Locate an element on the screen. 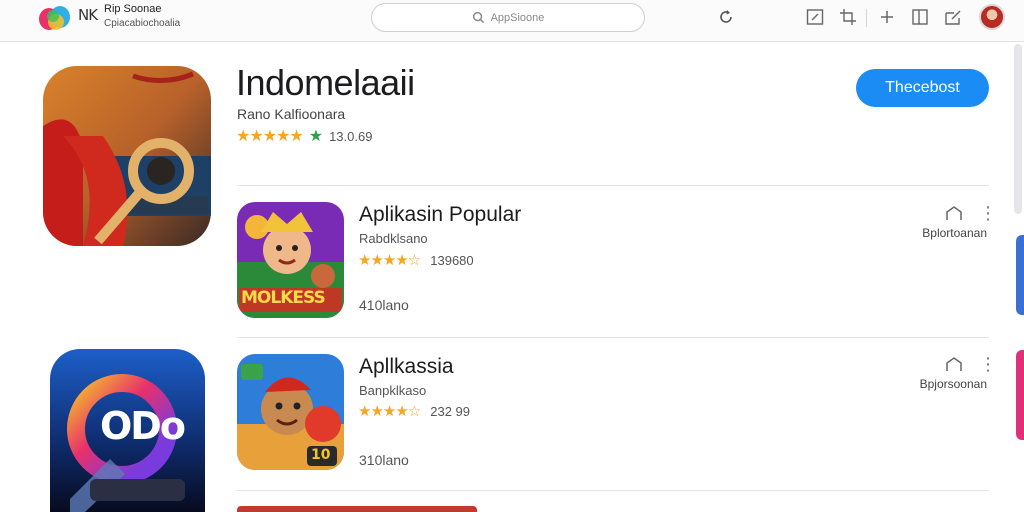 The image size is (1024, 512). featured-rating: ★★★★★ ★ 13.0.69 is located at coordinates (304, 136).